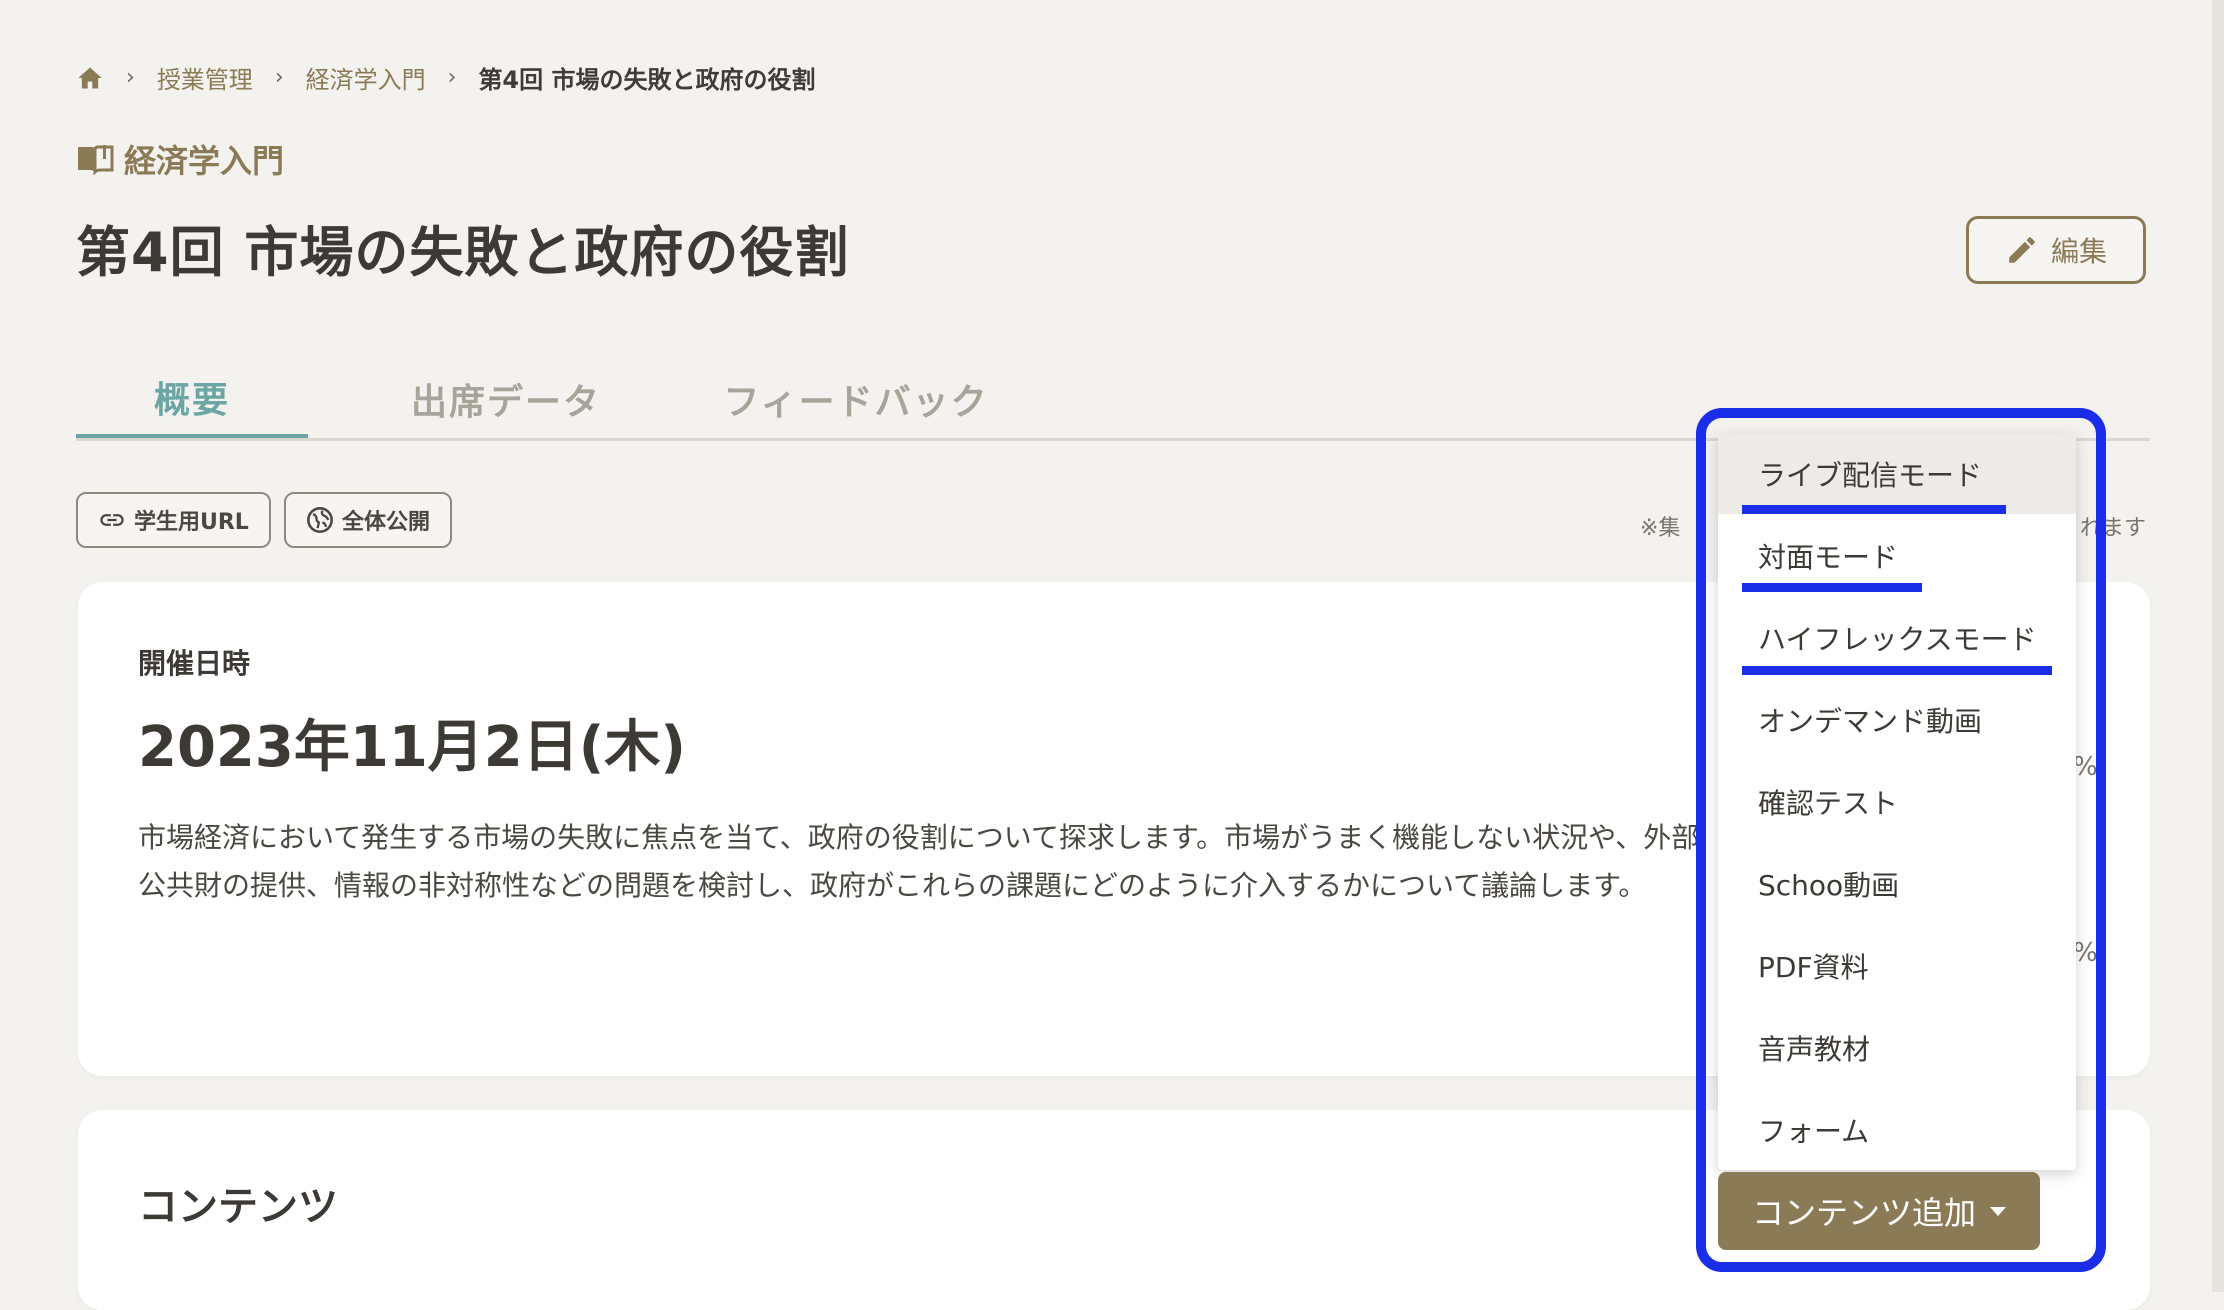 This screenshot has width=2224, height=1310. What do you see at coordinates (366, 77) in the screenshot?
I see `breadcrumb-item-course: 経済学入門` at bounding box center [366, 77].